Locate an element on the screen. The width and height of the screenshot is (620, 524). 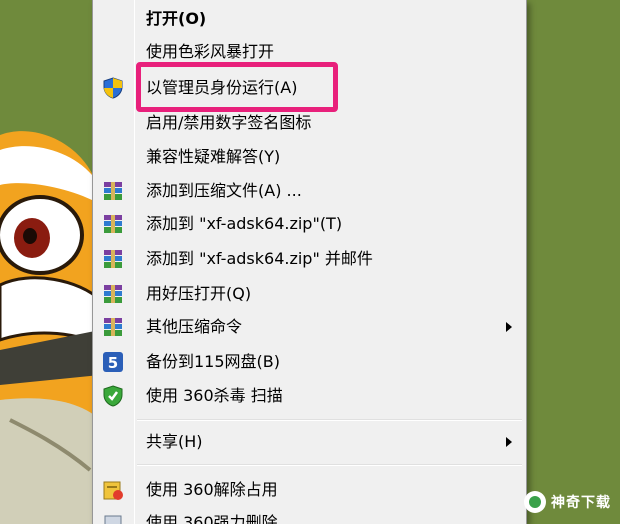
menu-item-label: 备份到115网盘(B) is located at coordinates (213, 361).